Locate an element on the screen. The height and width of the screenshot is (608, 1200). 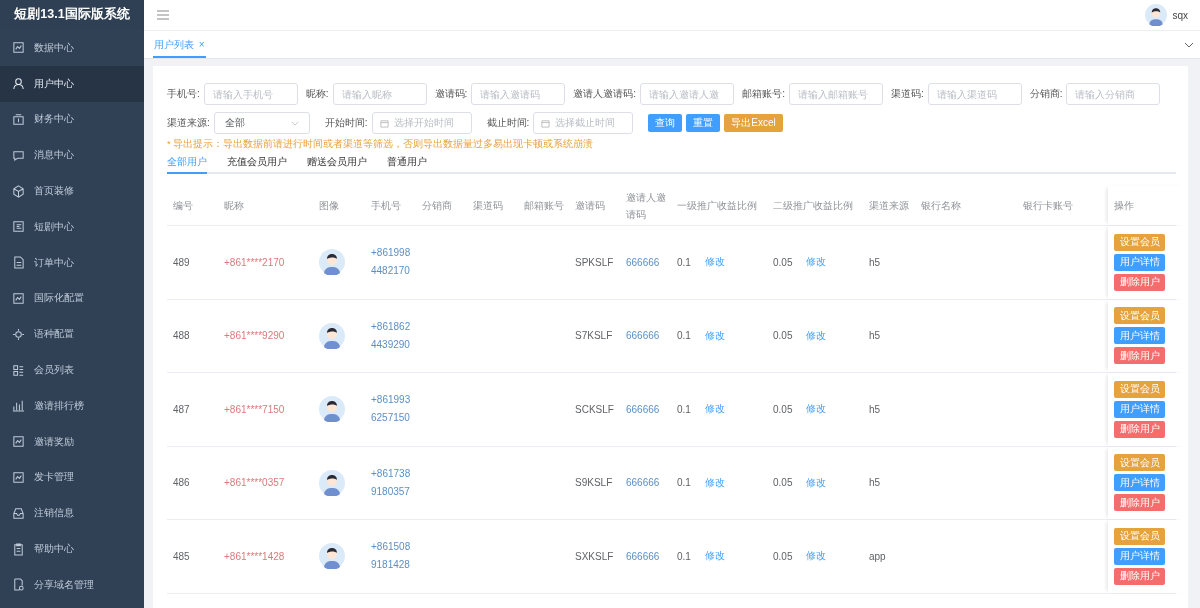
filter-tab: 充值会员用户 is located at coordinates (257, 163).